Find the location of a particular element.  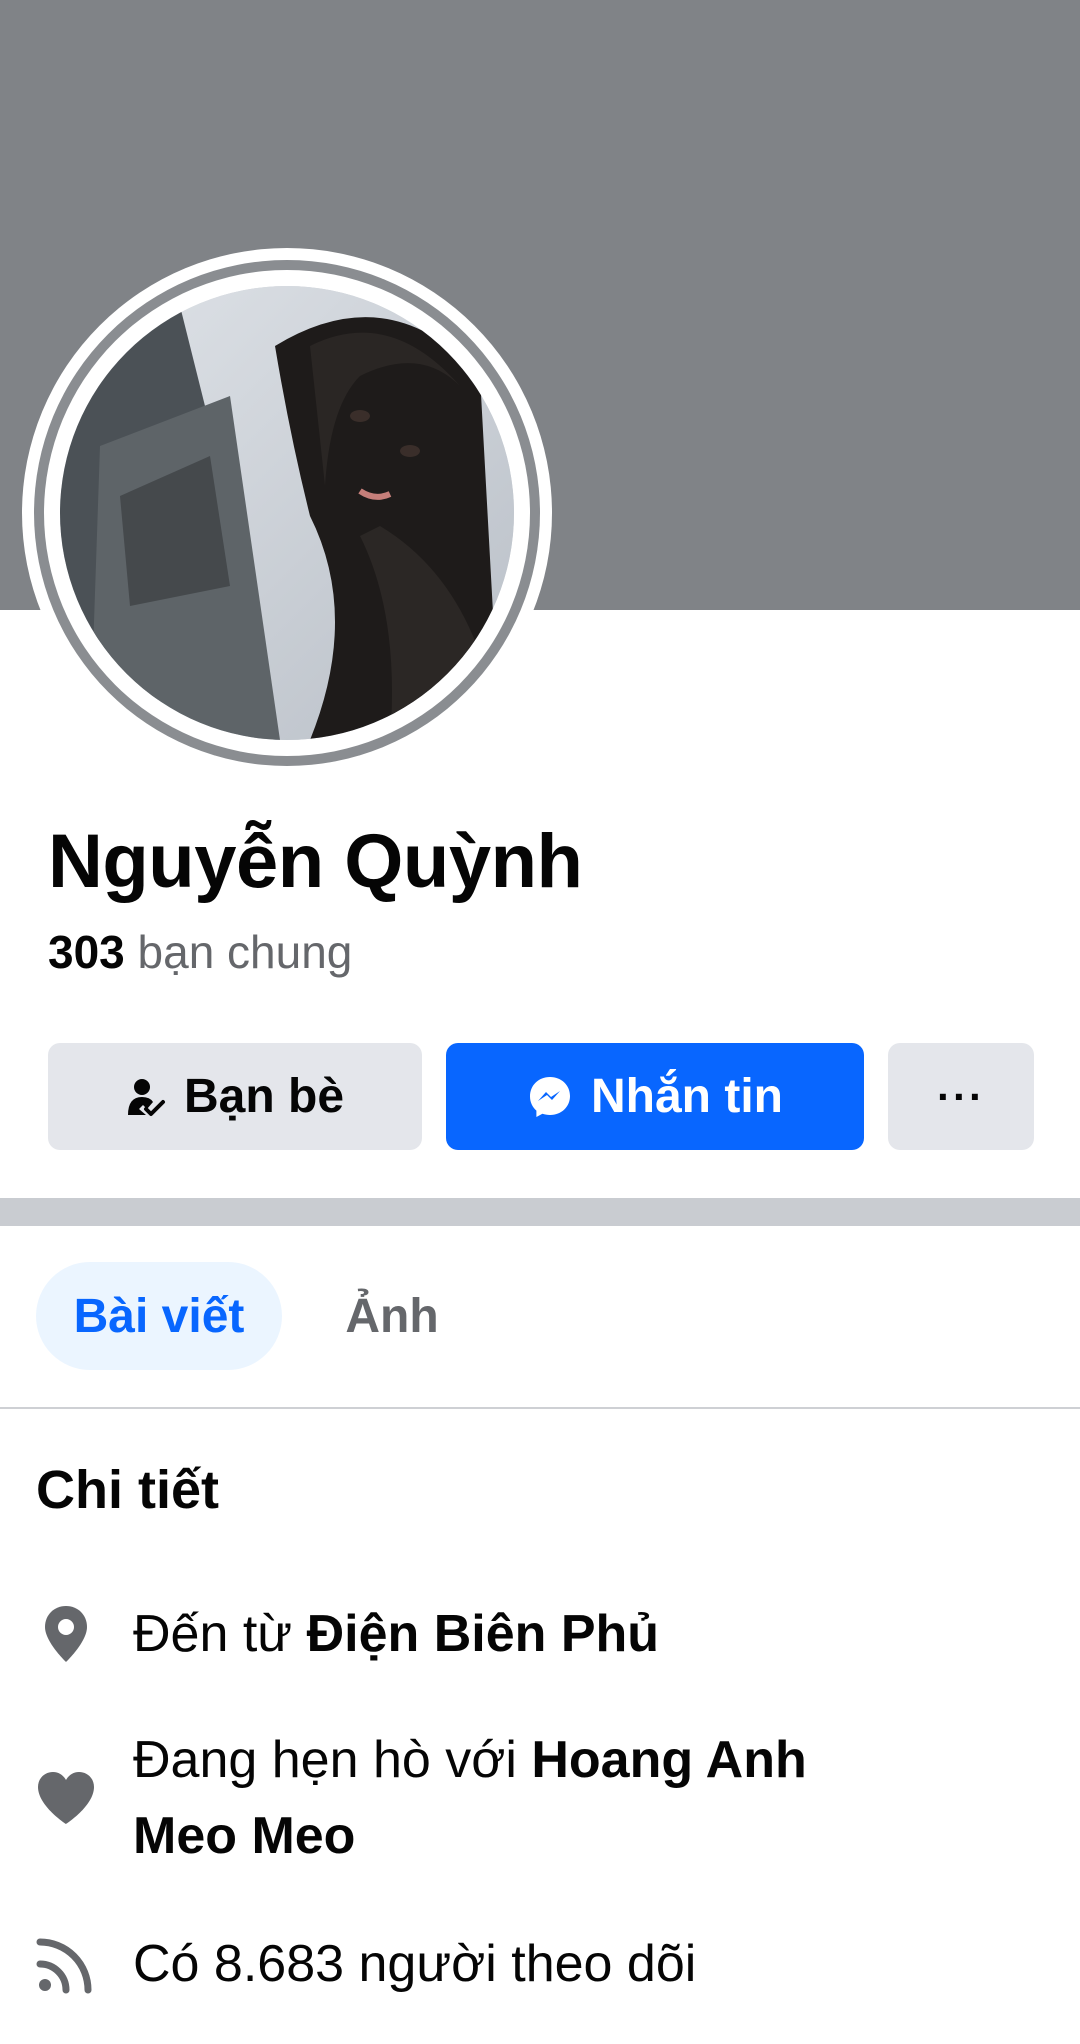

profile-picture is located at coordinates (287, 513).